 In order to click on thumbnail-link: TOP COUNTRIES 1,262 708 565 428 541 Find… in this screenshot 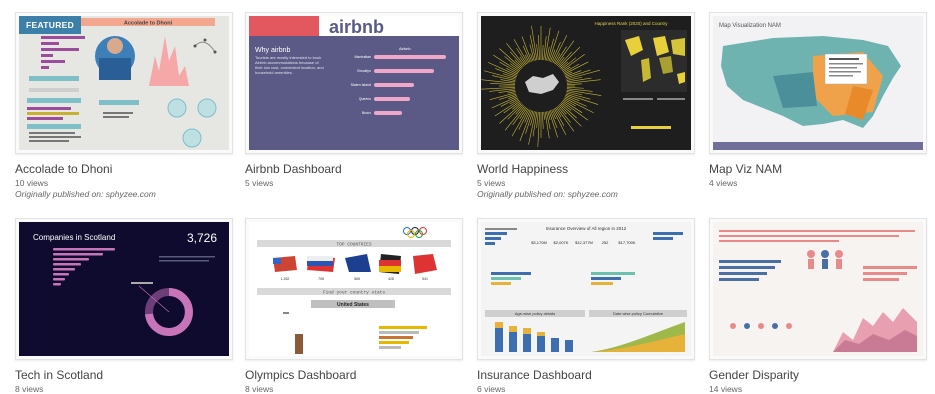, I will do `click(354, 289)`.